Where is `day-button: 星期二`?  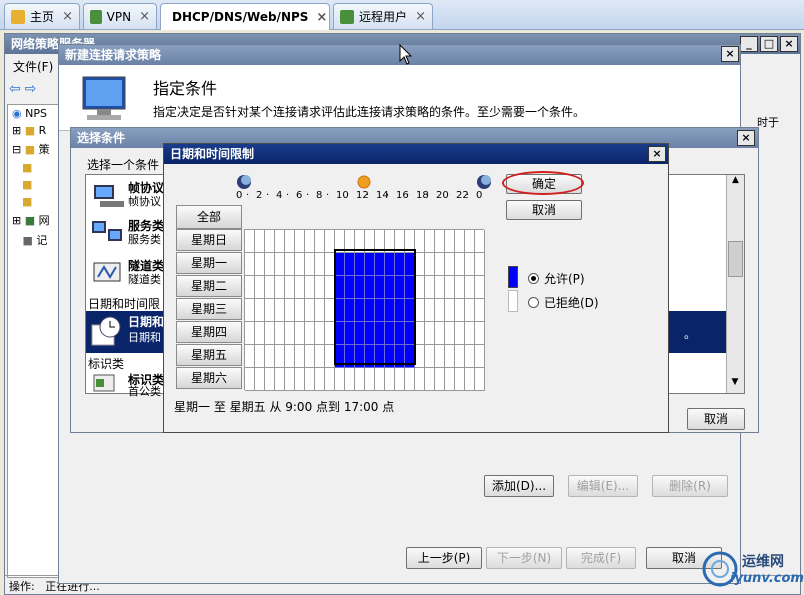
day-button: 星期二 is located at coordinates (209, 286).